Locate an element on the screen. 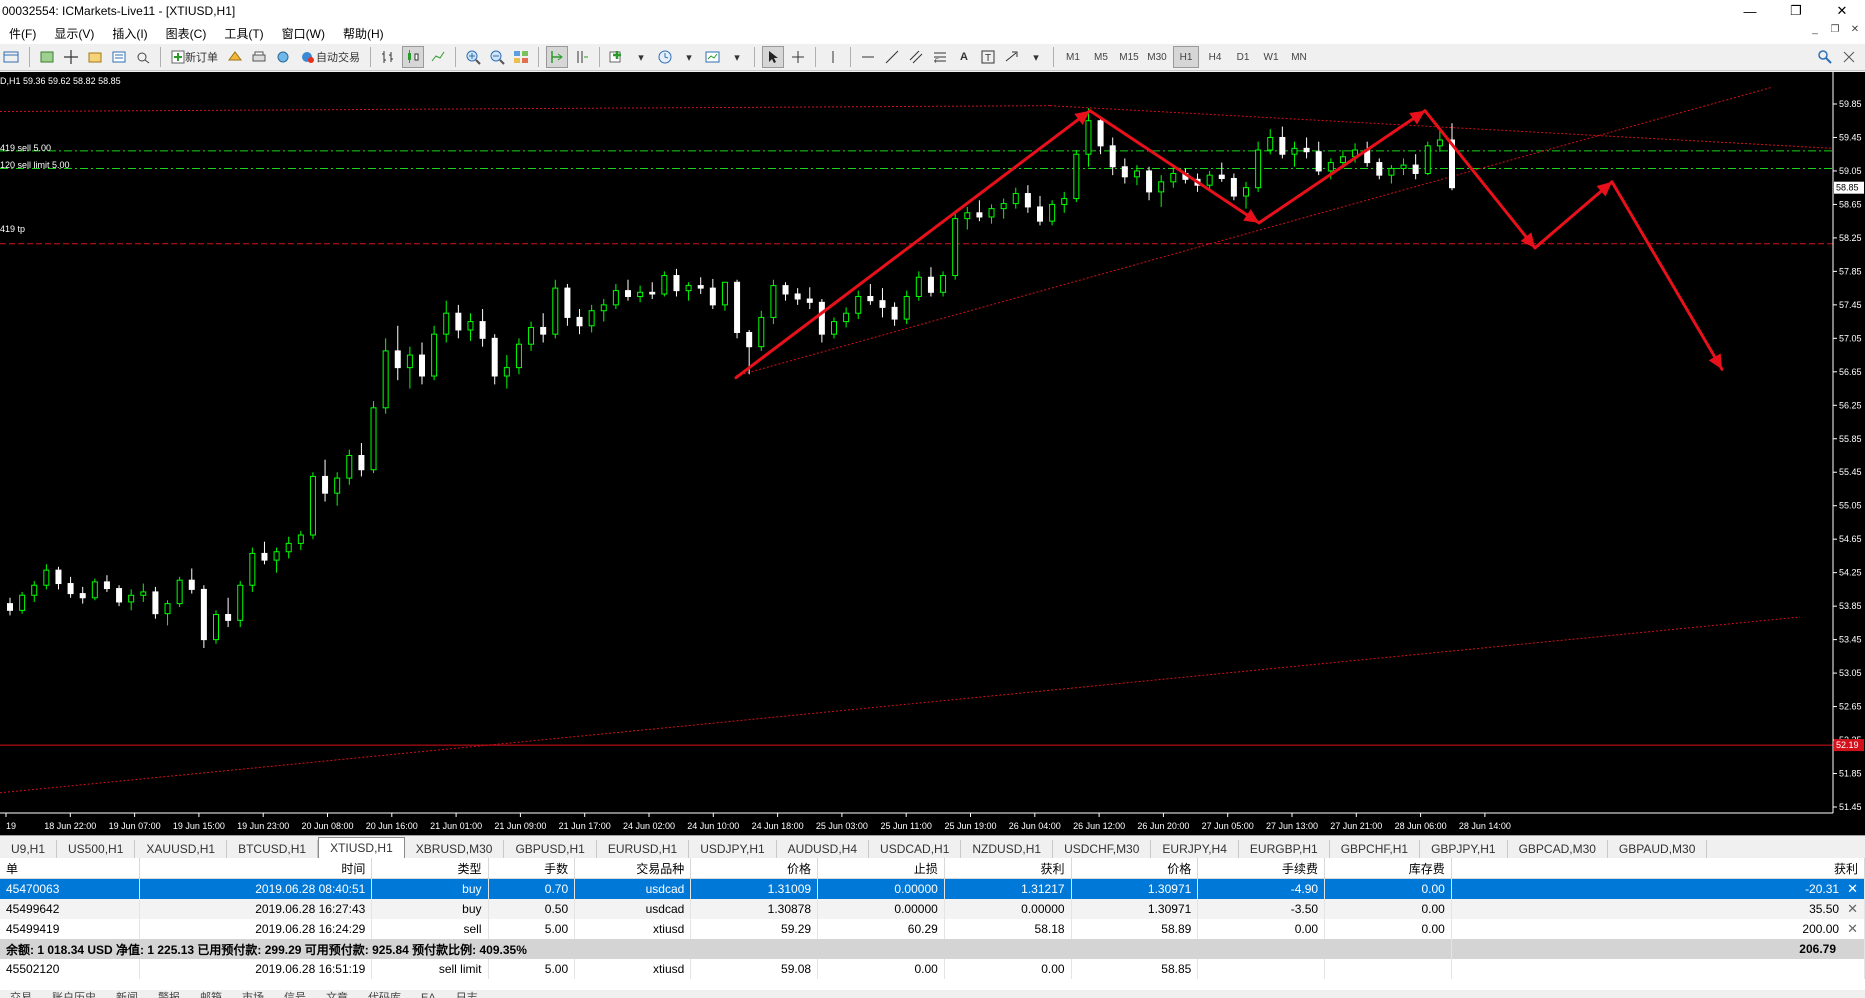  chart-tab: GBPCHF,H1 is located at coordinates (1375, 849).